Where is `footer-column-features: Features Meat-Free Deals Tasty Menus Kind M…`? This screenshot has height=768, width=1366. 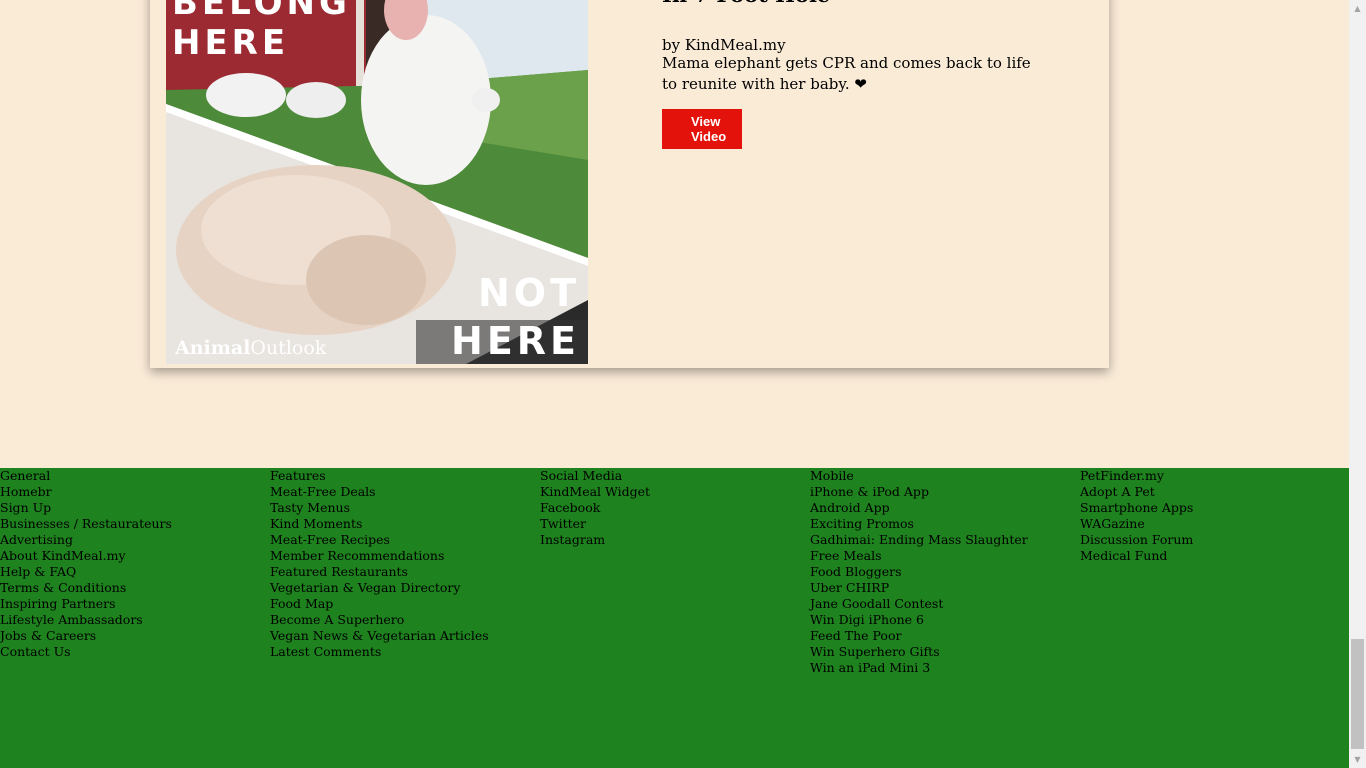 footer-column-features: Features Meat-Free Deals Tasty Menus Kind M… is located at coordinates (379, 564).